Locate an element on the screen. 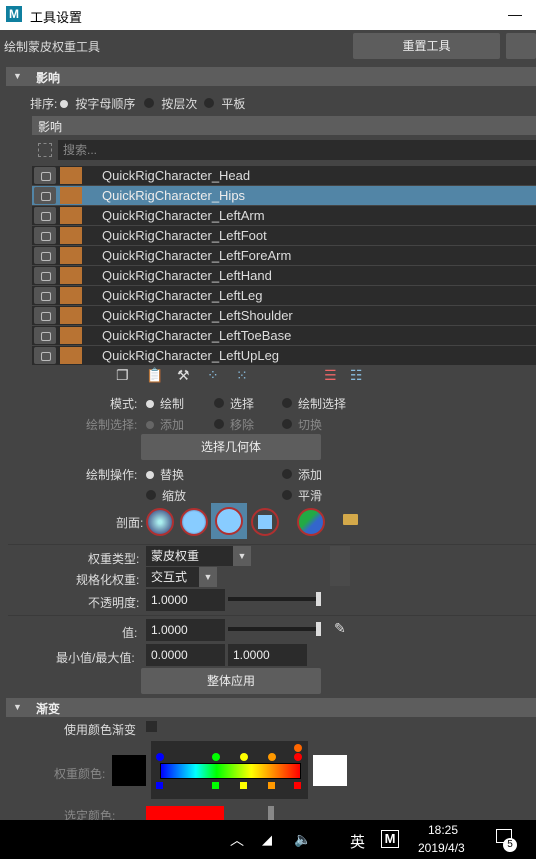  ramp-marker-blue is located at coordinates (160, 757).